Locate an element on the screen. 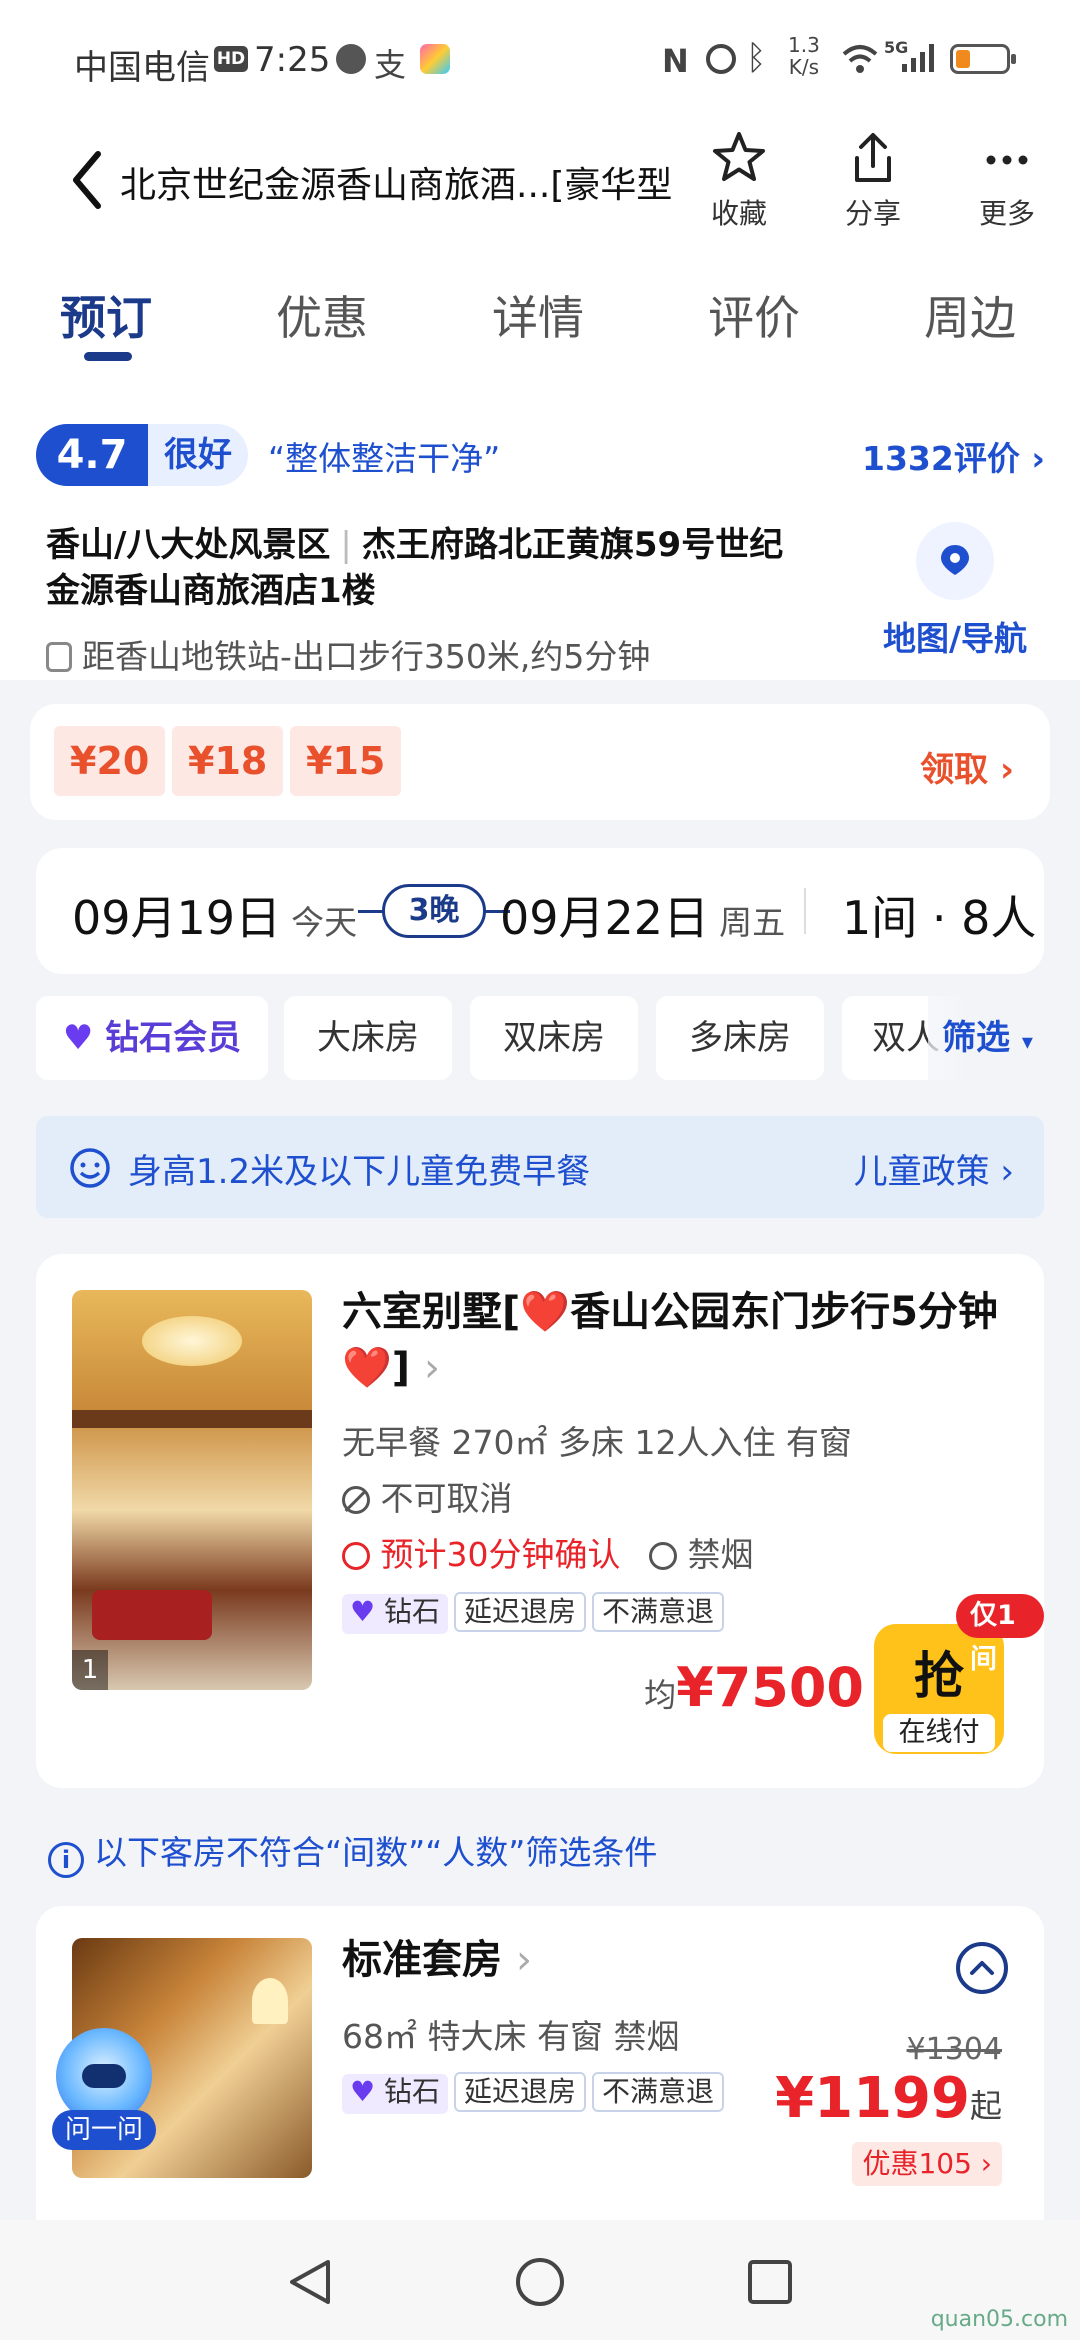 The image size is (1080, 2340). alarm-icon is located at coordinates (721, 59).